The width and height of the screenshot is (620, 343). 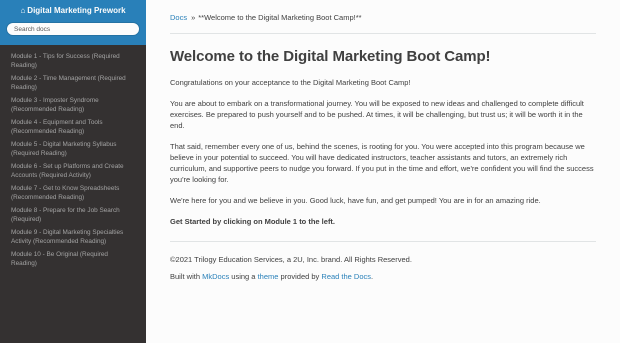 What do you see at coordinates (383, 241) in the screenshot?
I see `footer-divider` at bounding box center [383, 241].